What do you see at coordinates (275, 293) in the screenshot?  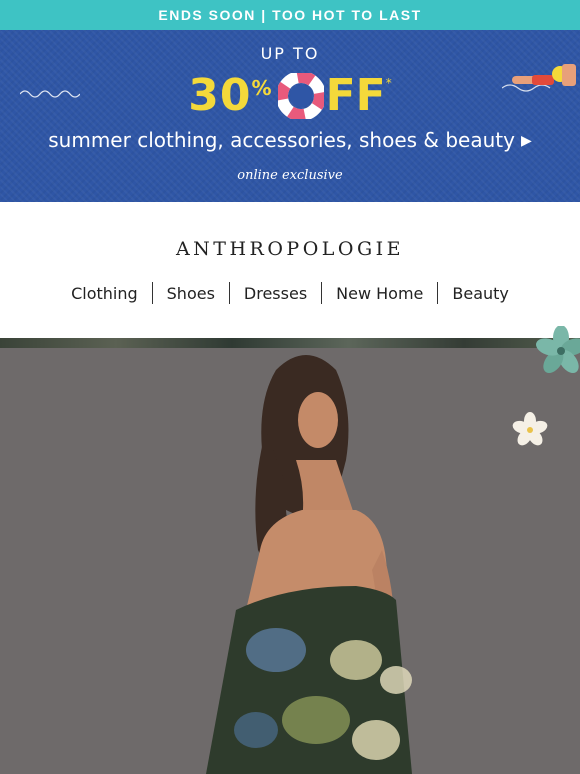 I see `nav-dresses: Dresses` at bounding box center [275, 293].